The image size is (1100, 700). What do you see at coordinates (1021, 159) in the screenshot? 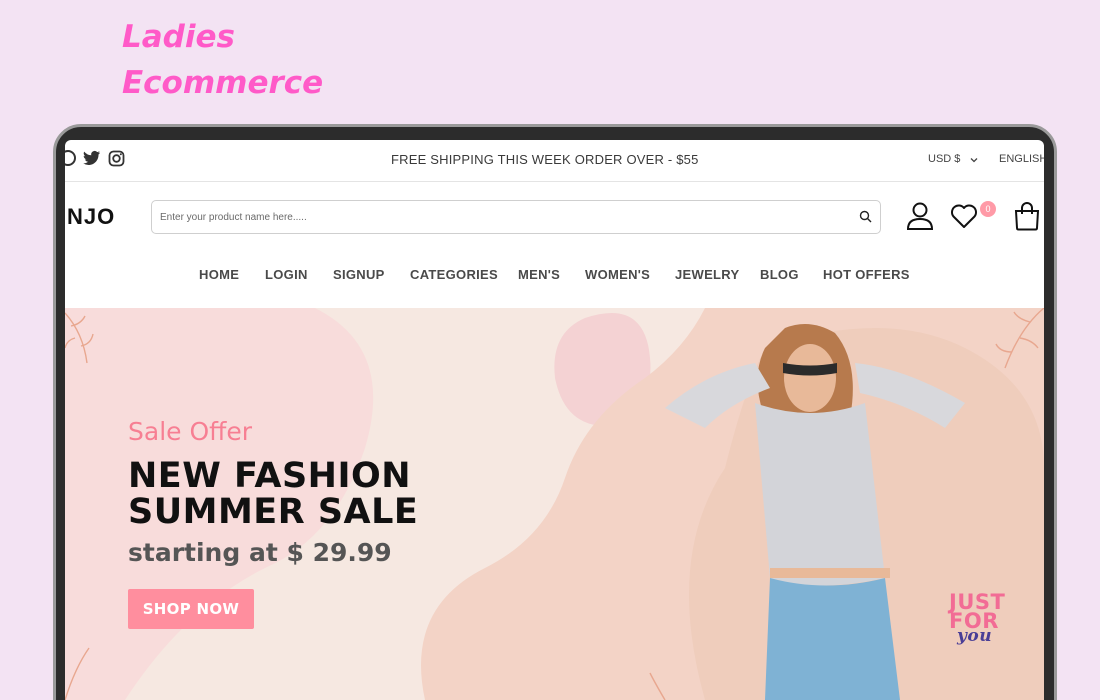
I see `language-selector: ENGLISH` at bounding box center [1021, 159].